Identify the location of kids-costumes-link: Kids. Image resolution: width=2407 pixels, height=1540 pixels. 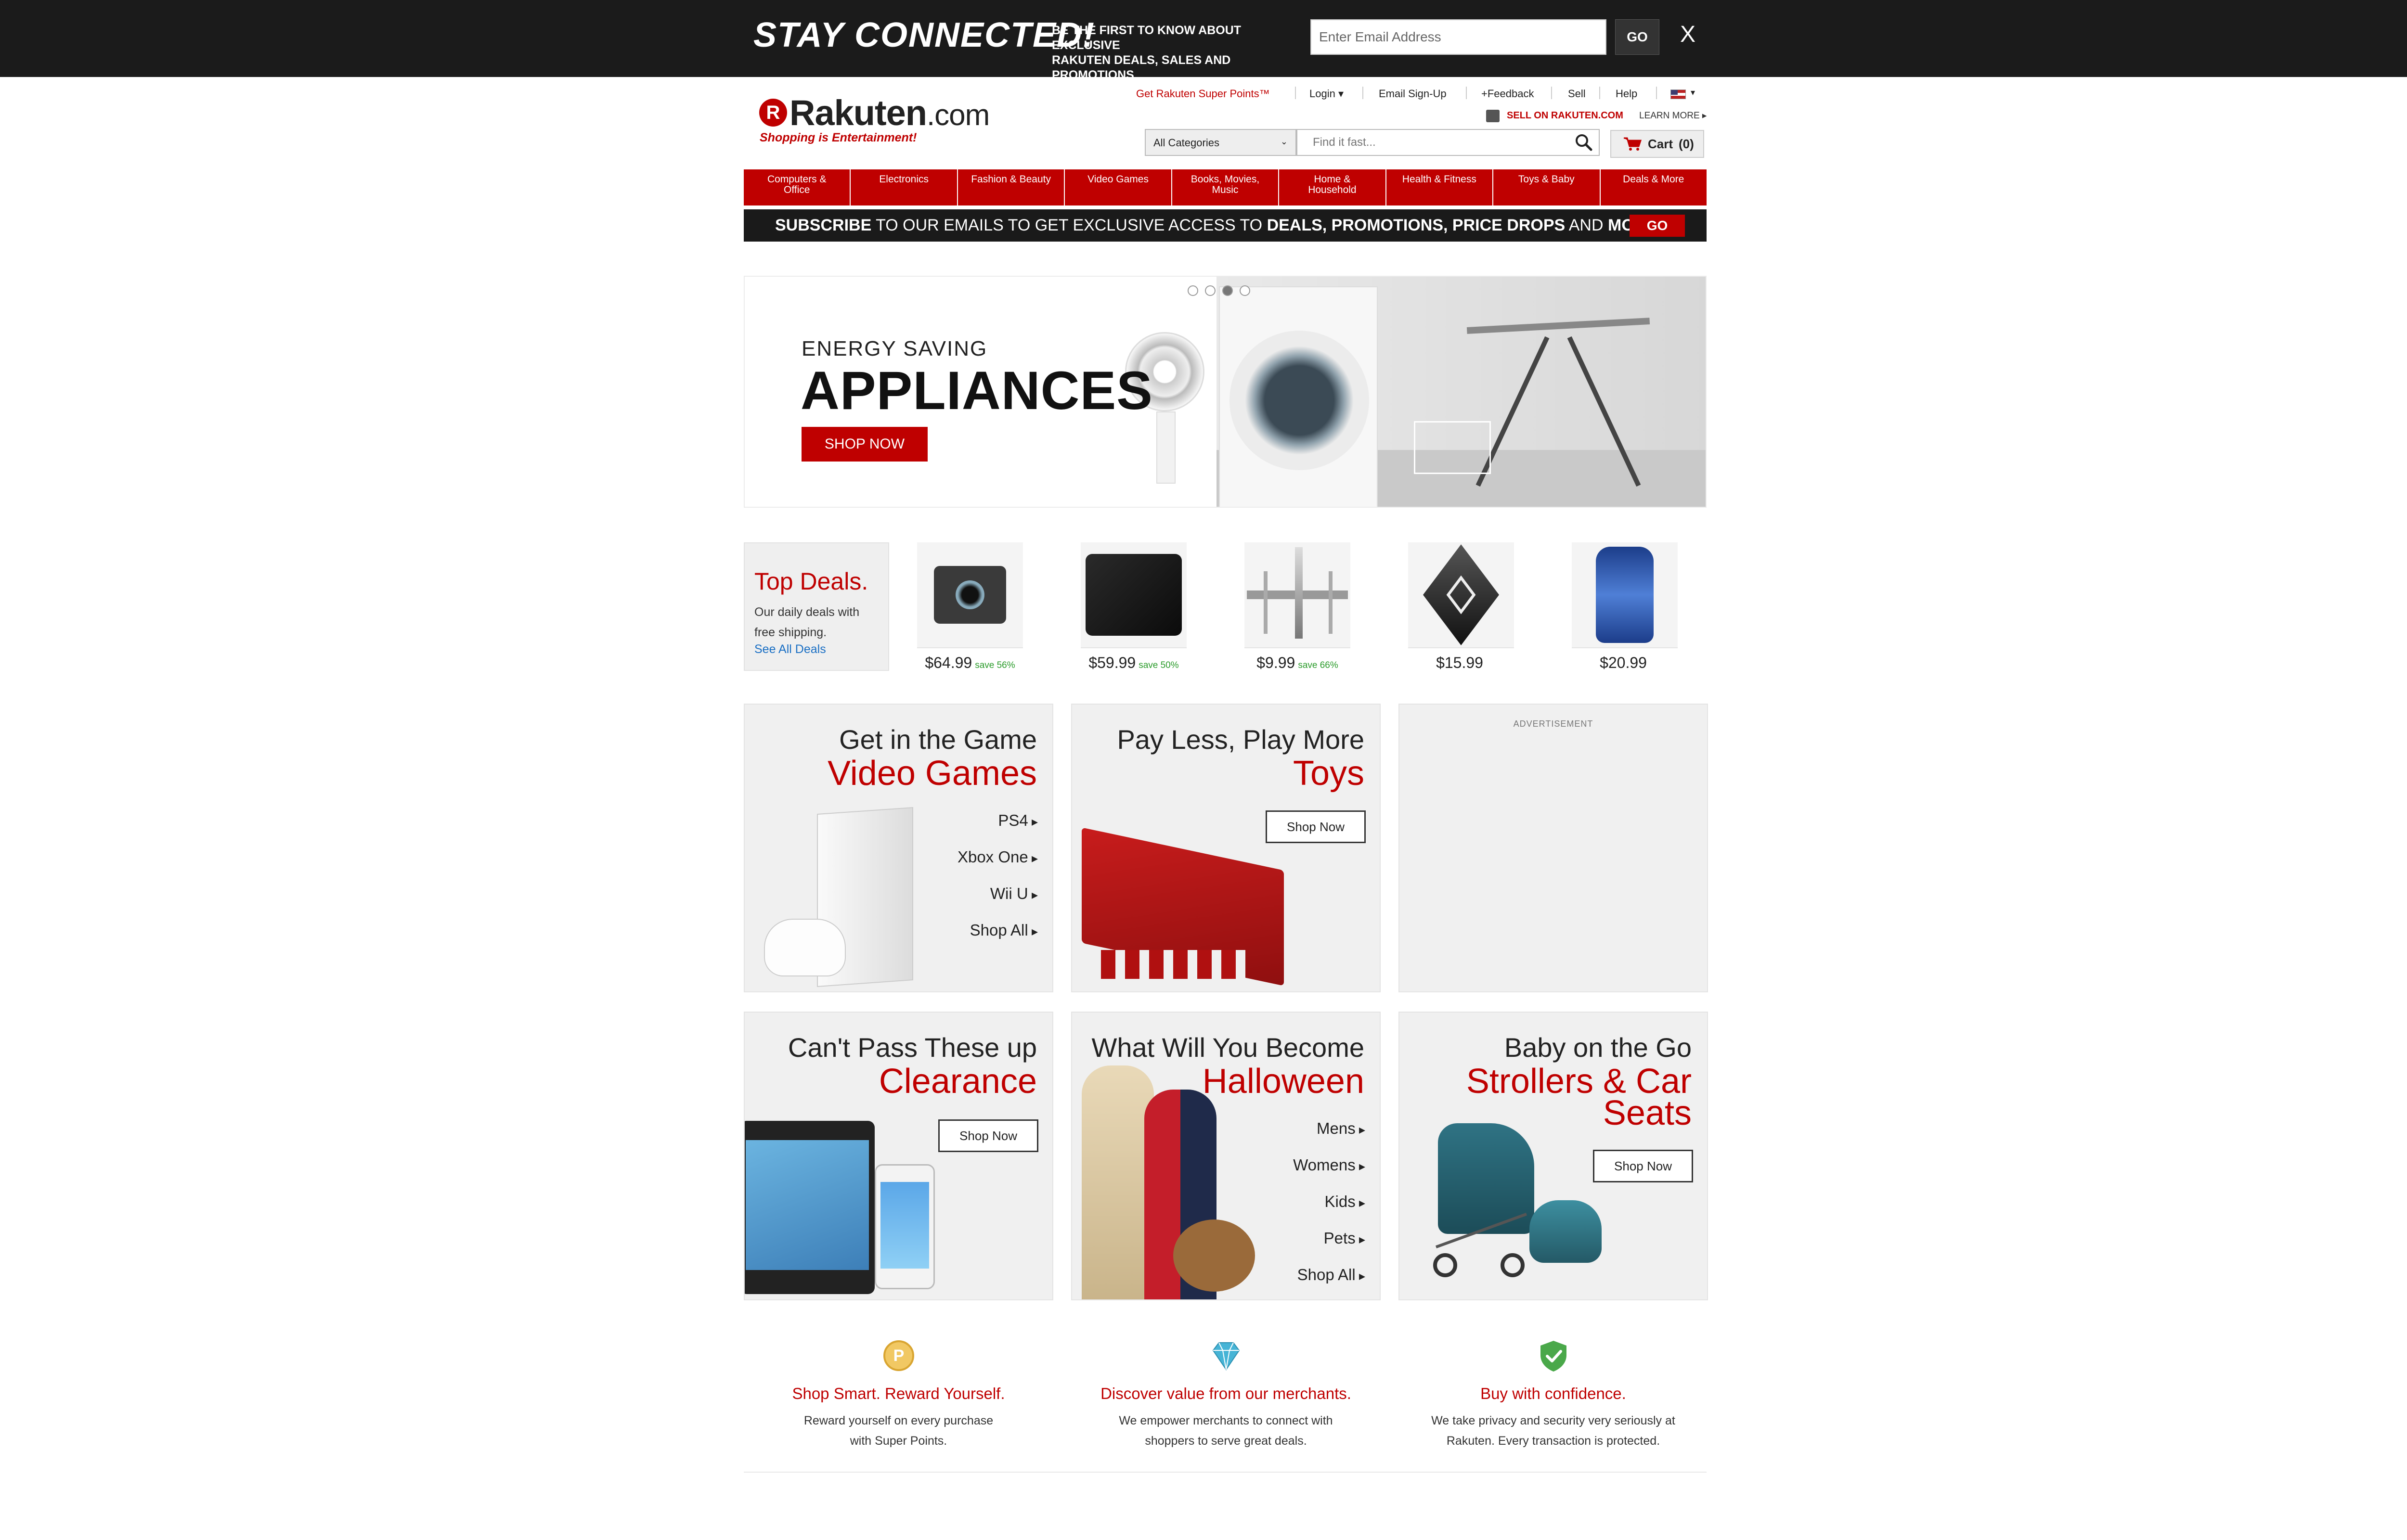
(1345, 1202).